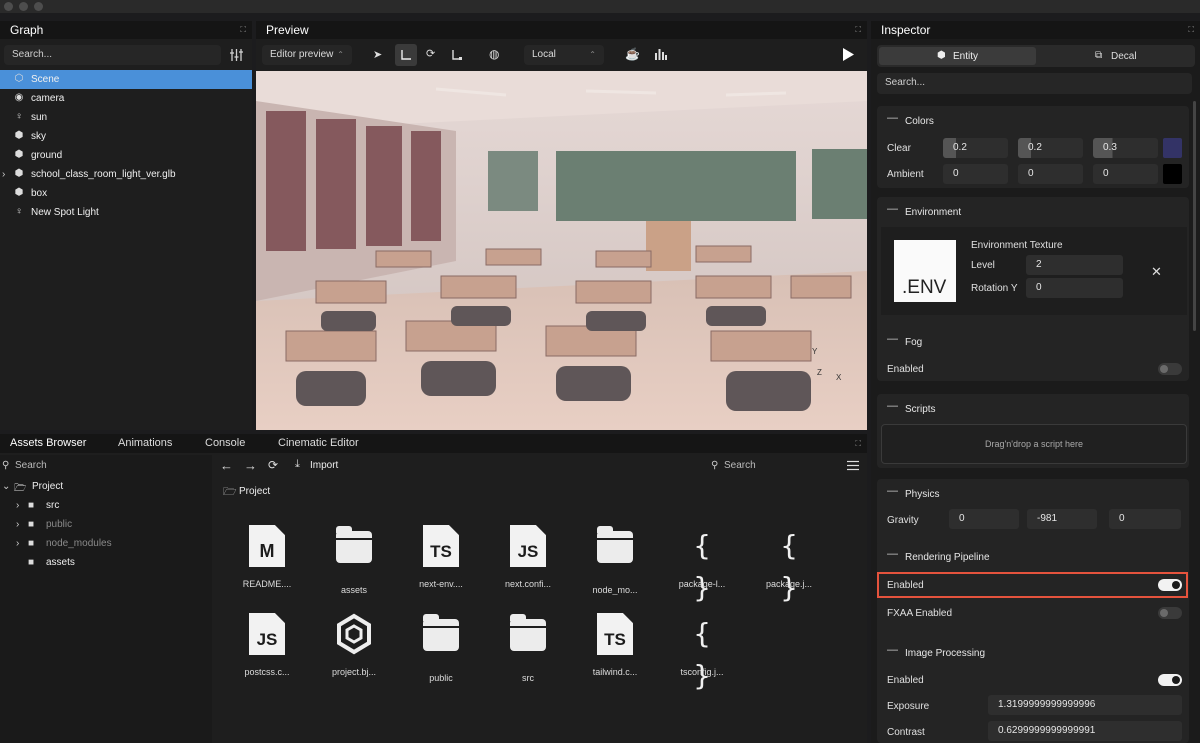 The image size is (1200, 743). Describe the element at coordinates (1050, 174) in the screenshot. I see `ambient-g-field: 0` at that location.